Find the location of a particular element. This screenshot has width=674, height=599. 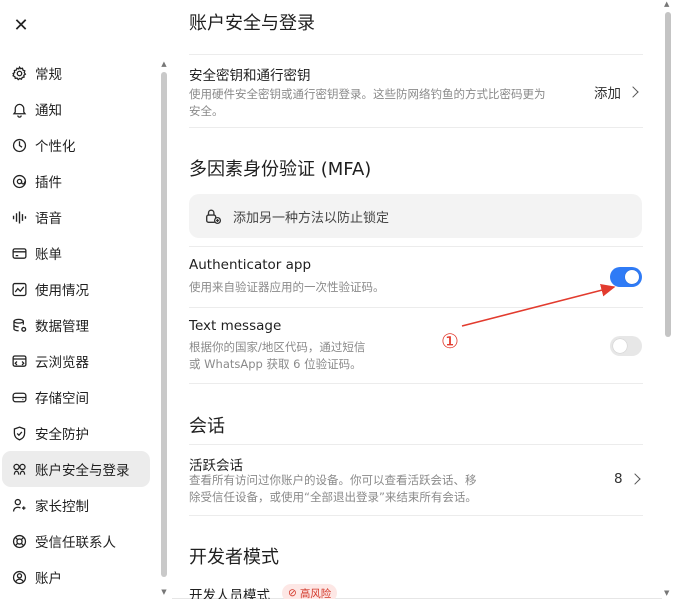

personalize-icon is located at coordinates (19, 145).